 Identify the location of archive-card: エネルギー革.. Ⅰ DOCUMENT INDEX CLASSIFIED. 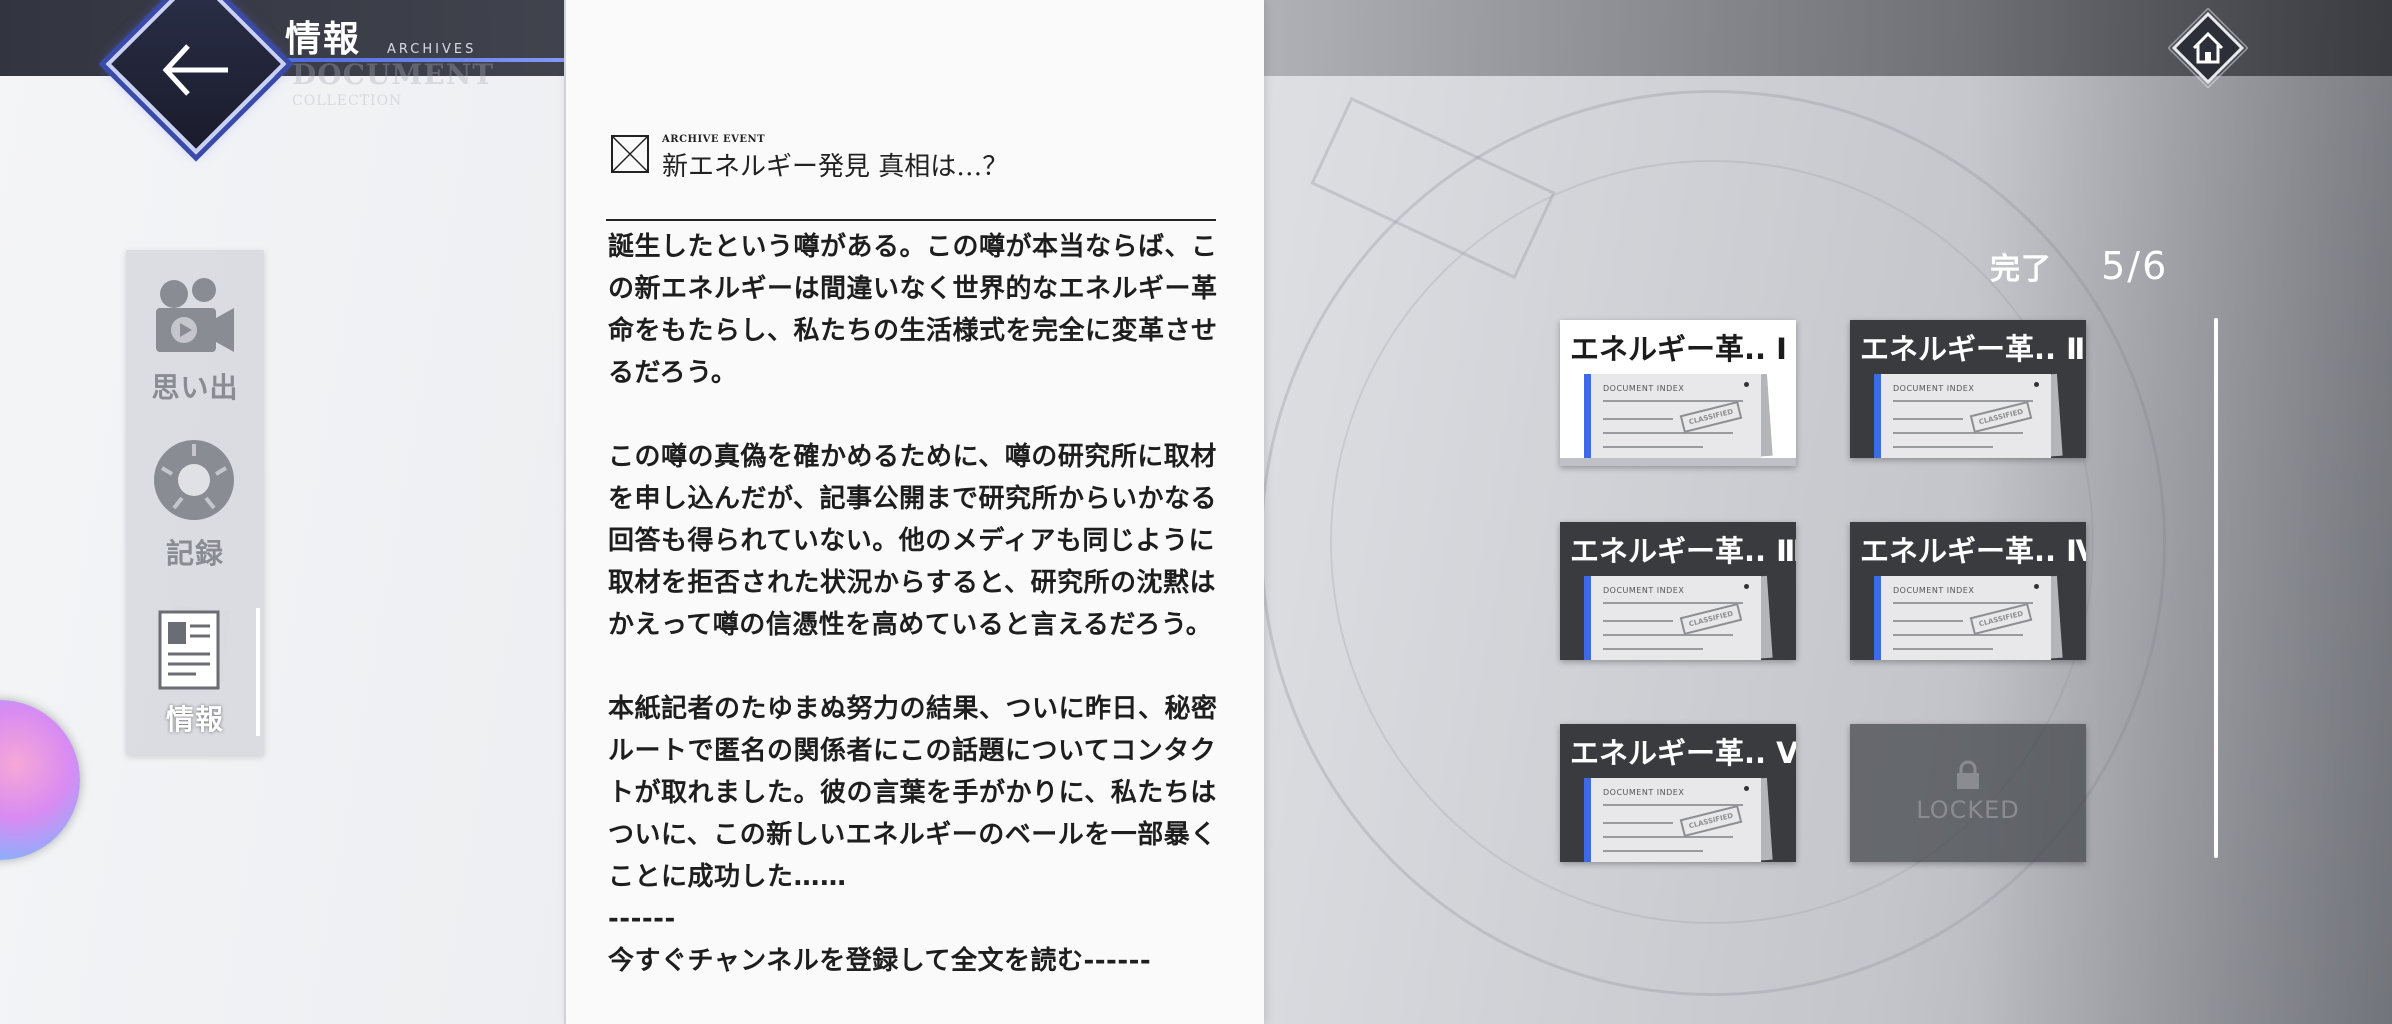
(1678, 393).